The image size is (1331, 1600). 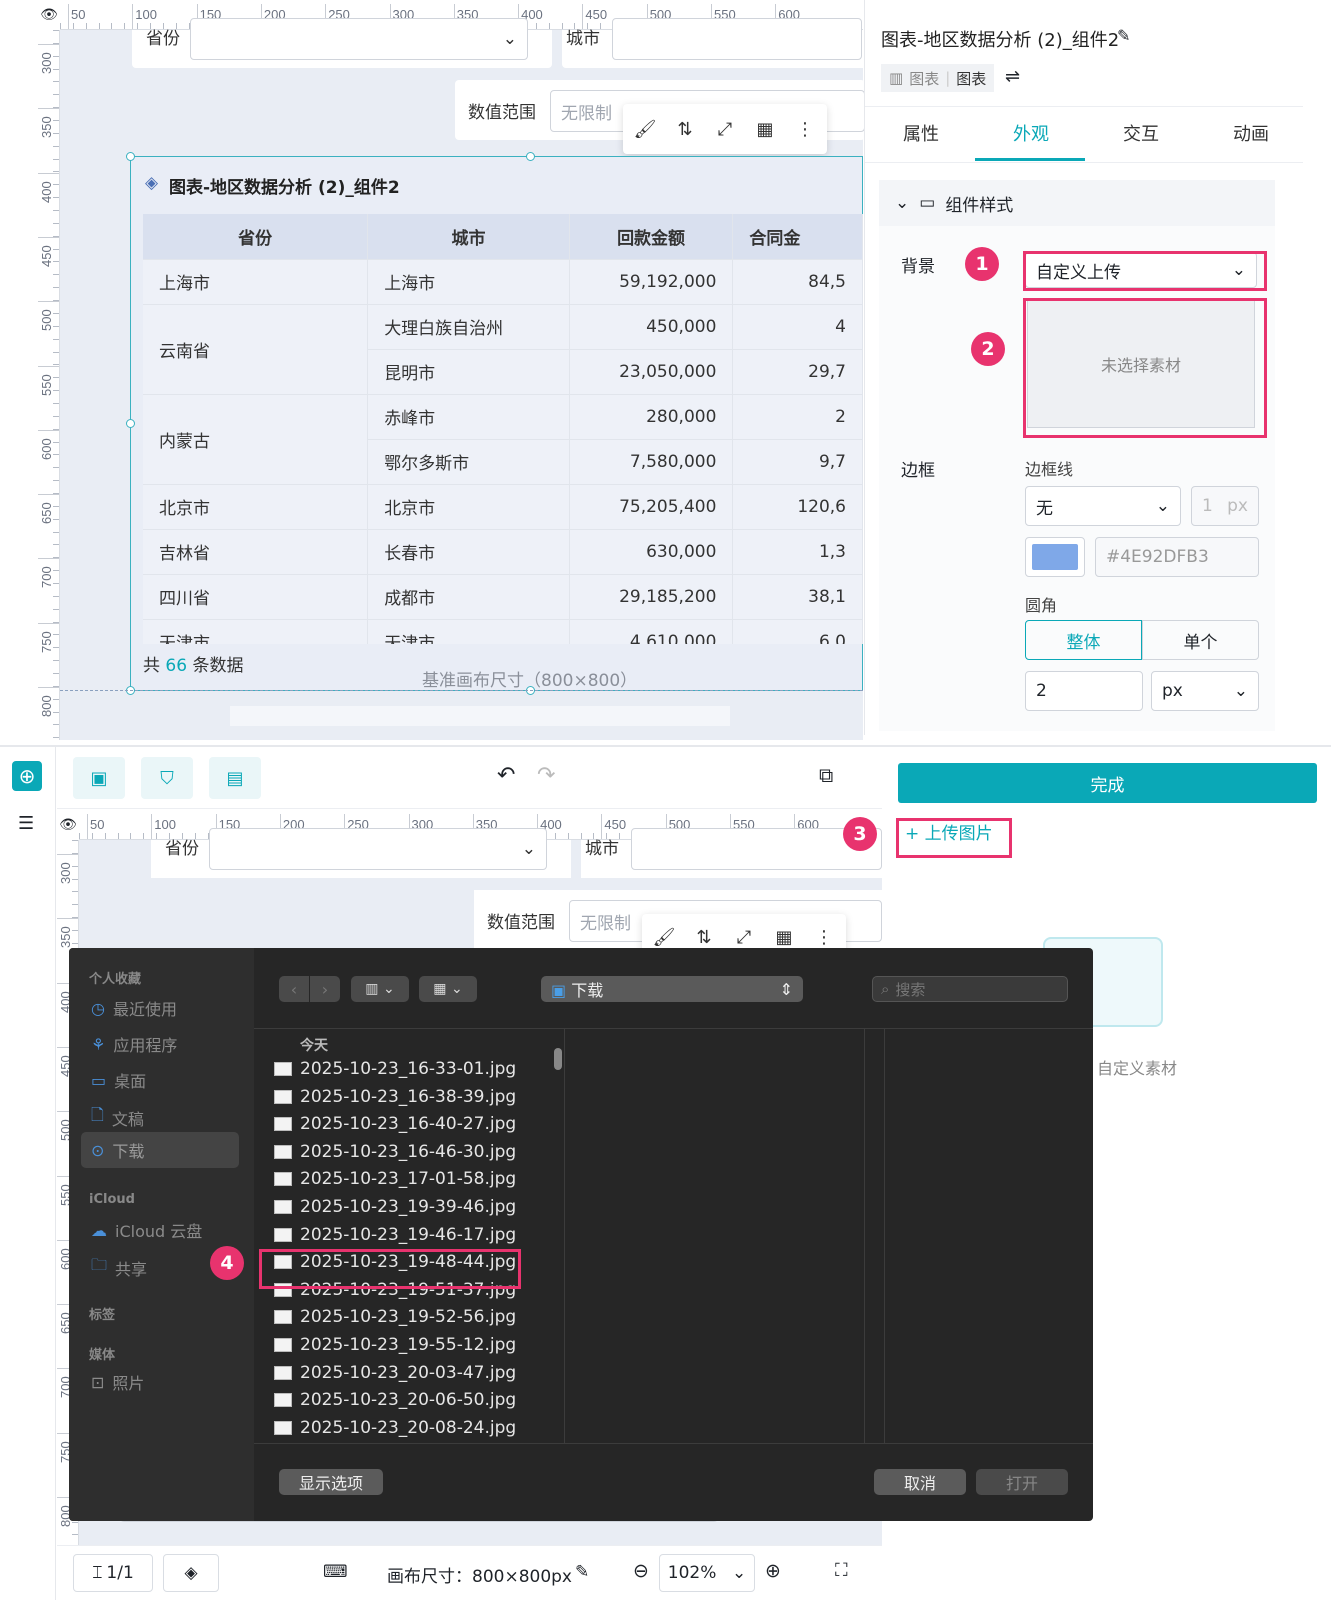 I want to click on fit-screen-icon: ⛶, so click(x=841, y=1570).